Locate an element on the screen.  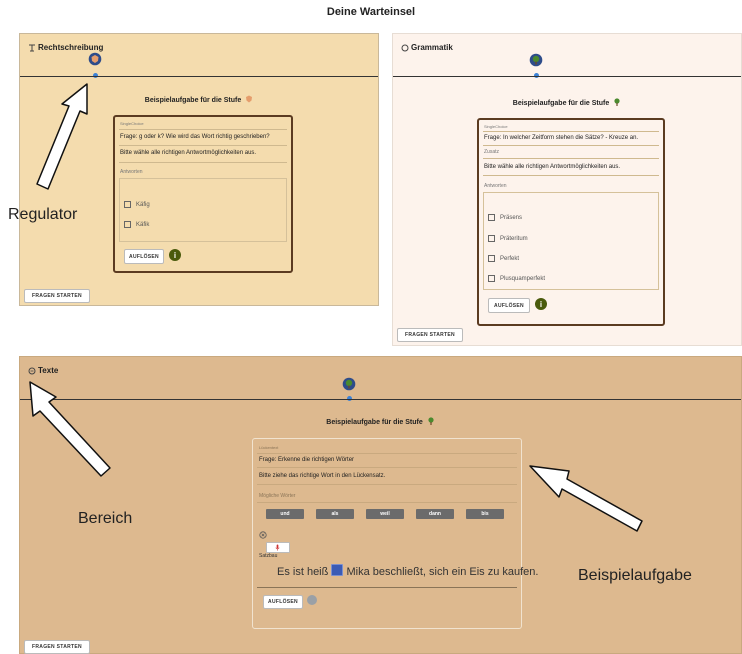
option-kaefik: Käfik is located at coordinates (136, 224).